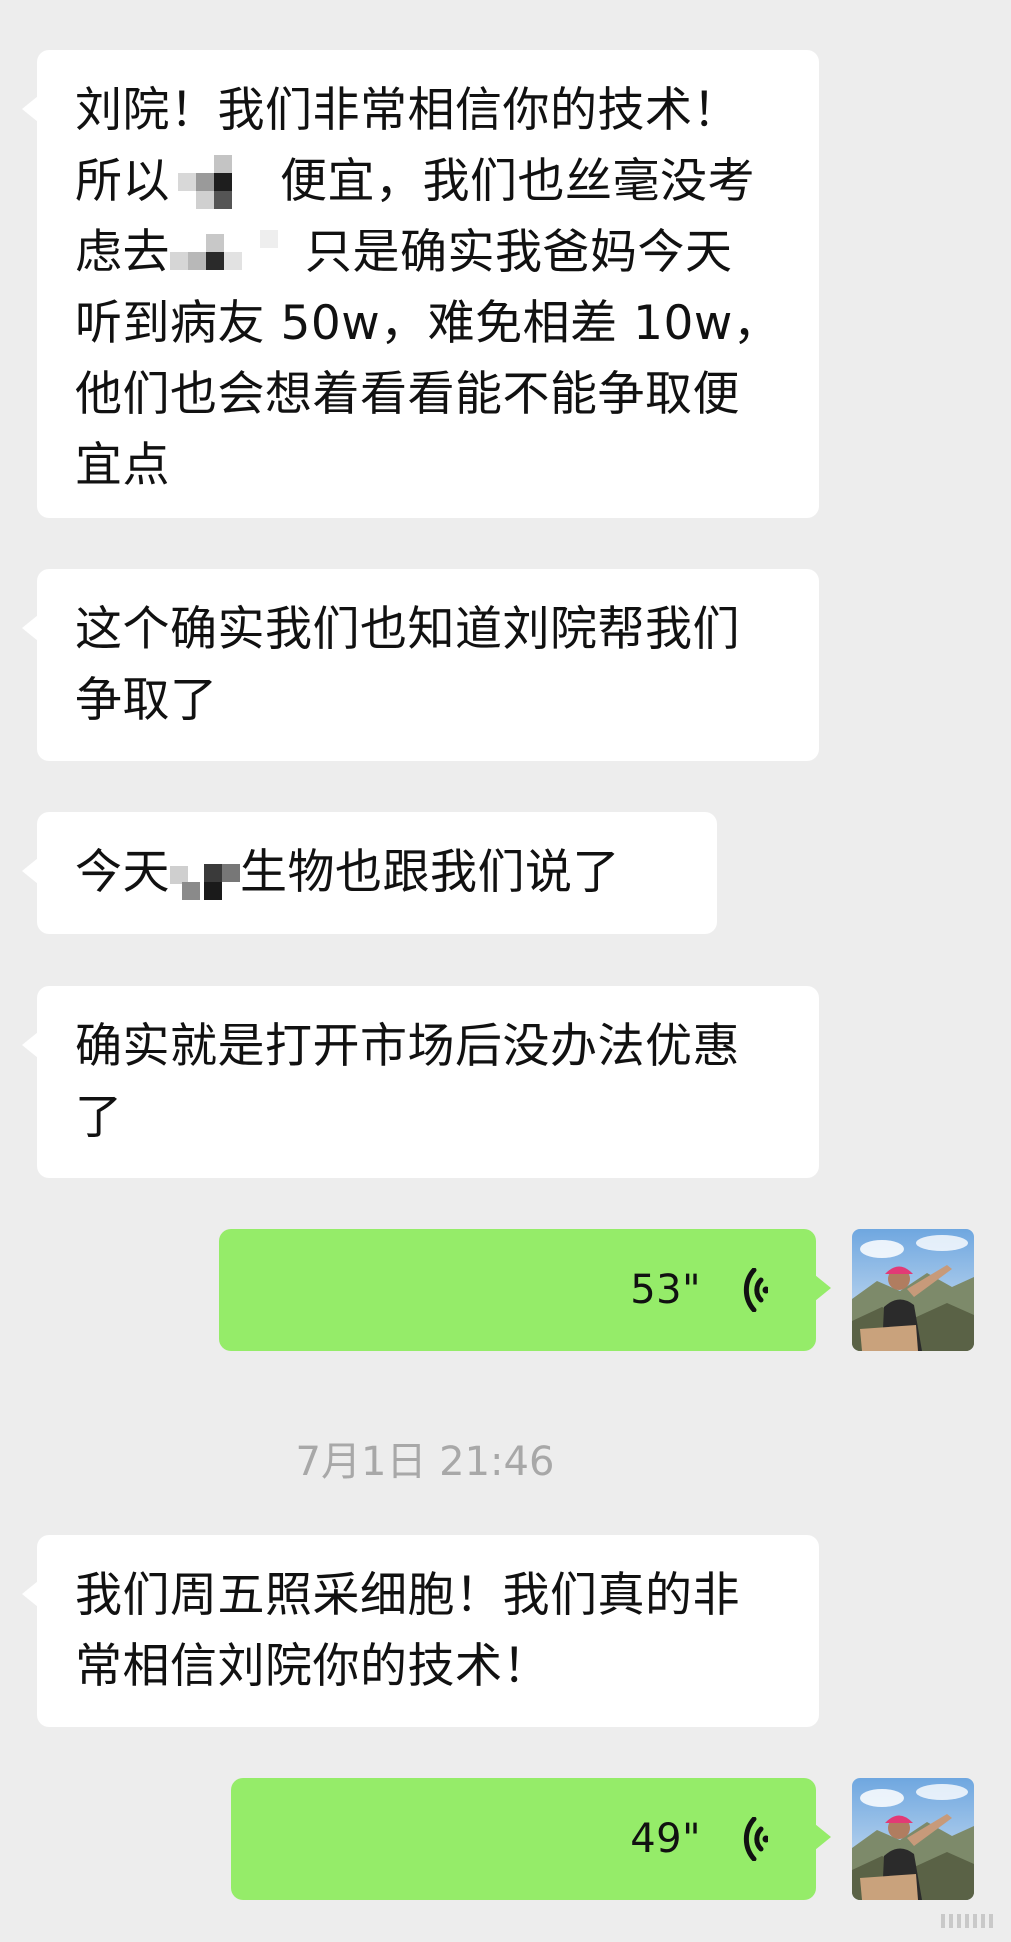 This screenshot has height=1942, width=1011. I want to click on message-text-line: 这个确实我们也知道刘院帮我们, so click(407, 629).